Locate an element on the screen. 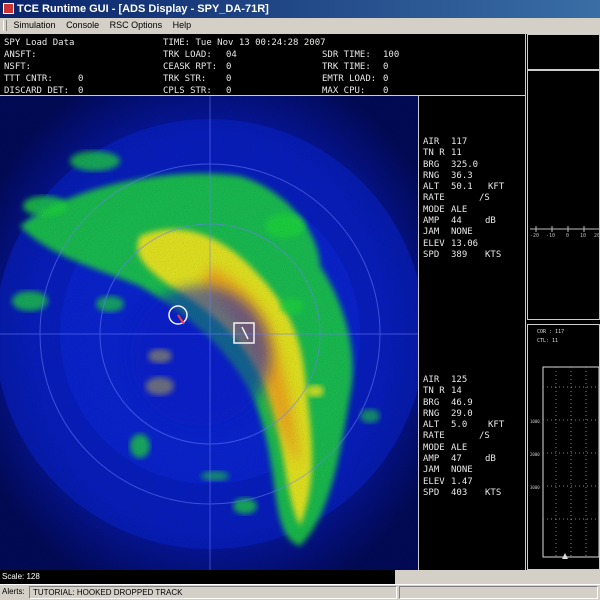 Image resolution: width=600 pixels, height=600 pixels. alerts-message-field: TUTORIAL: HOOKED DROPPED TRACK is located at coordinates (213, 592).